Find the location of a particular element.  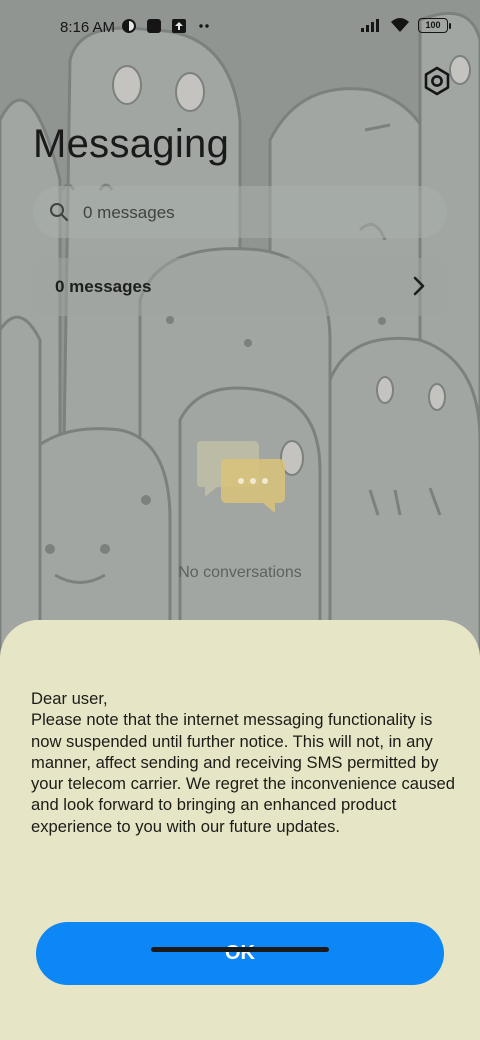

wifi-icon is located at coordinates (400, 25).